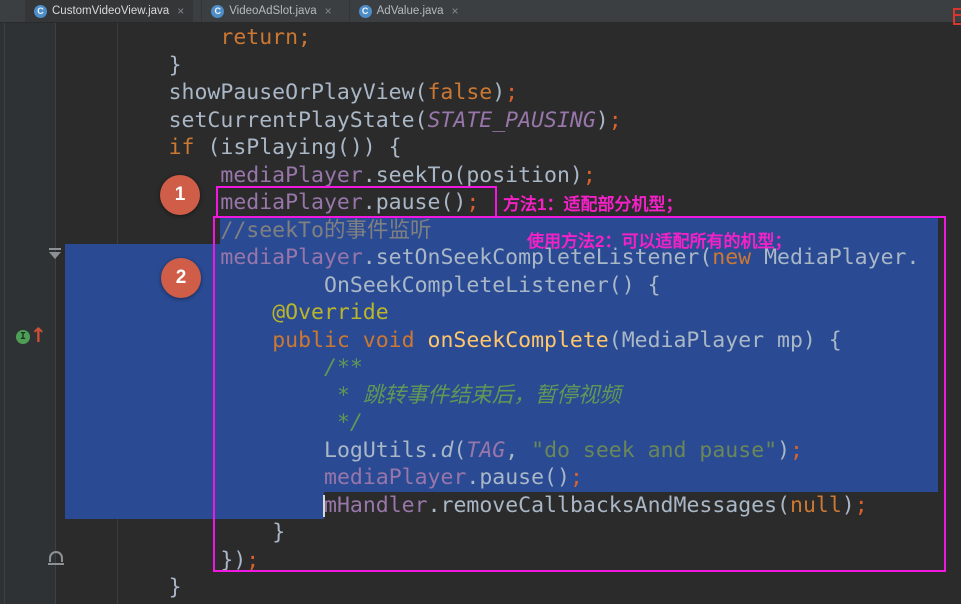  What do you see at coordinates (593, 204) in the screenshot?
I see `annotation-method1: 方法1：适配部分机型；` at bounding box center [593, 204].